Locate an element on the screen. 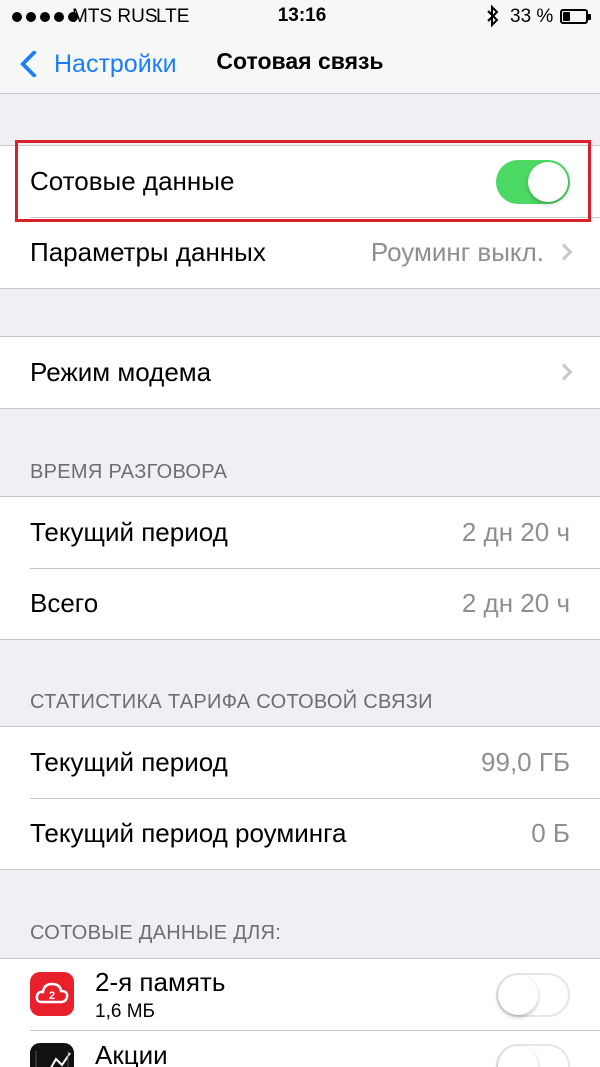 The image size is (600, 1067). call-time-total-value: 2 дн 20 ч is located at coordinates (515, 603).